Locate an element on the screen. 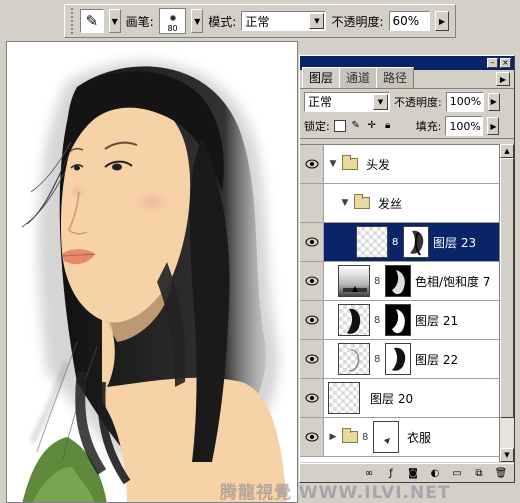  options-bar: ✎ ▼ 画笔: 80 ▼ 模式: 正常 ▼ 不透明度: 60% ▶ is located at coordinates (260, 21).